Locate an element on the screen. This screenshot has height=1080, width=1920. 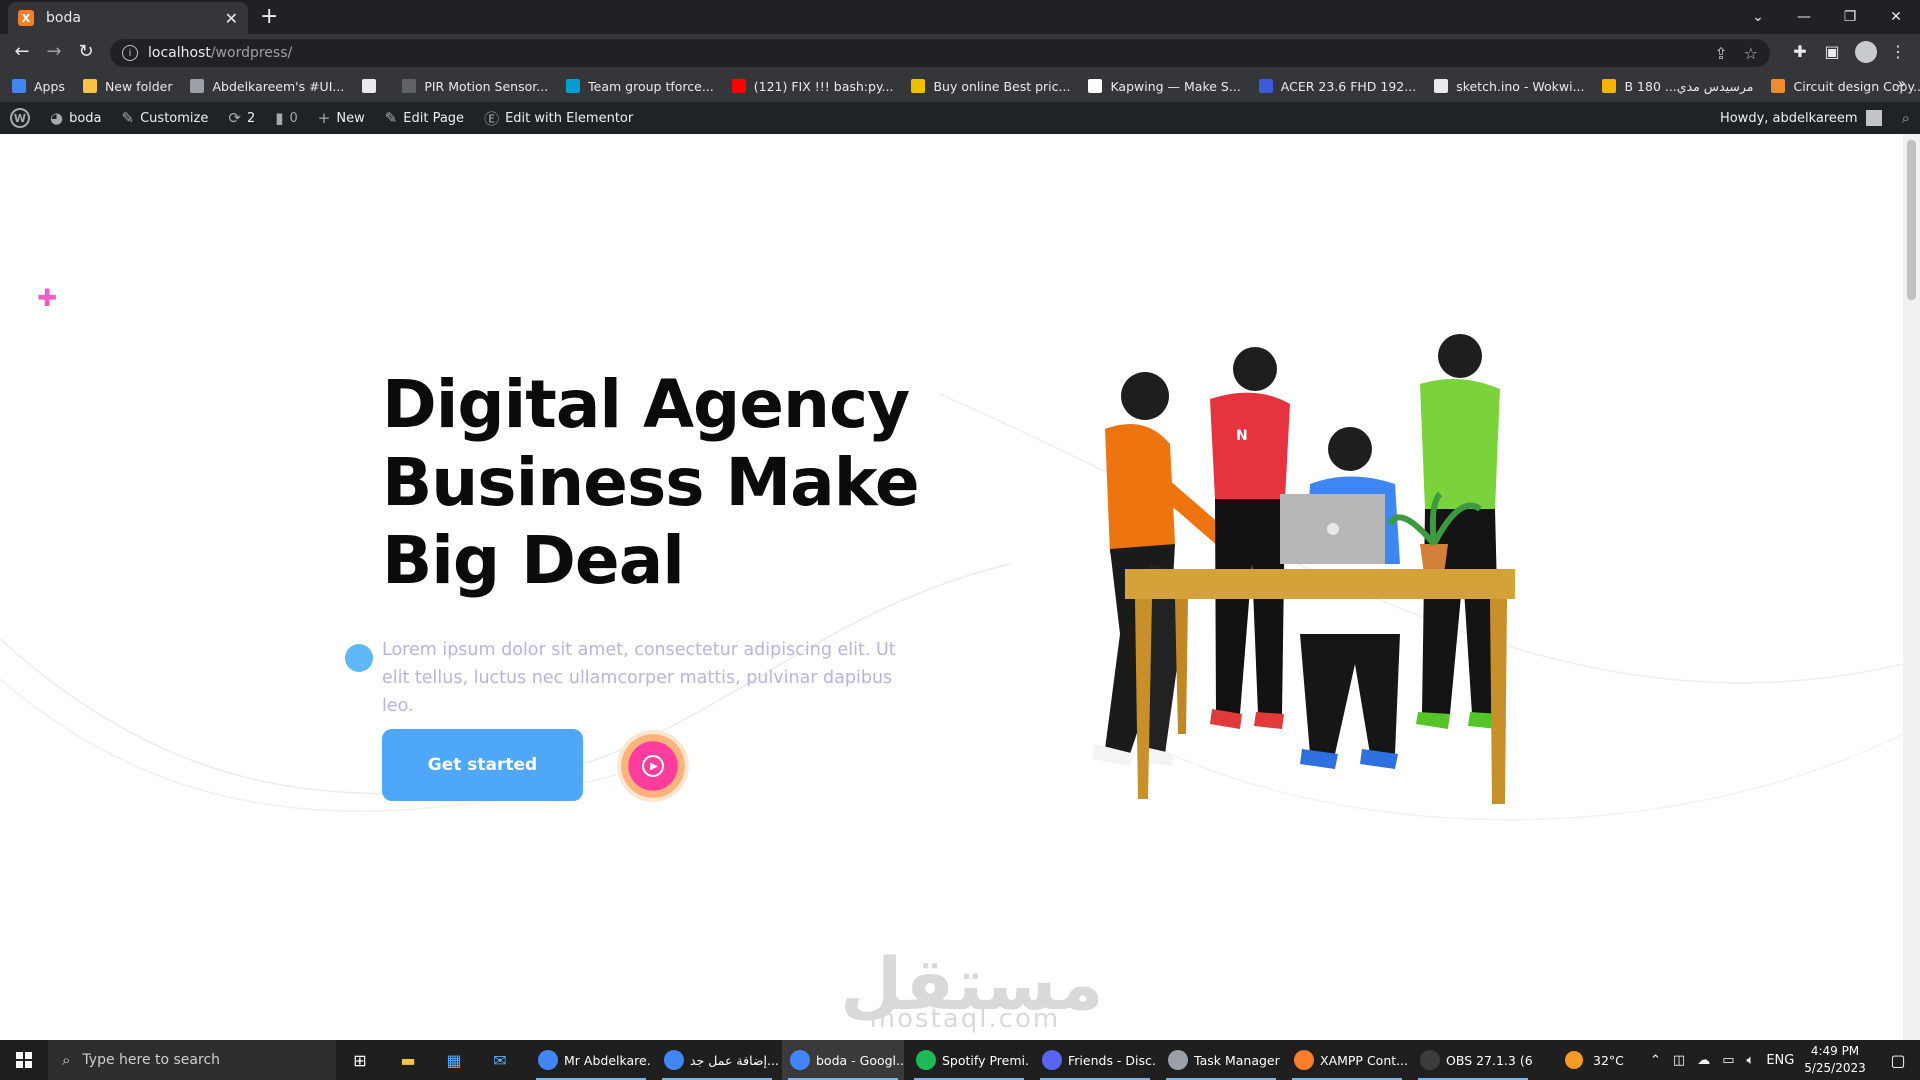
site-info-icon: i is located at coordinates (130, 53).